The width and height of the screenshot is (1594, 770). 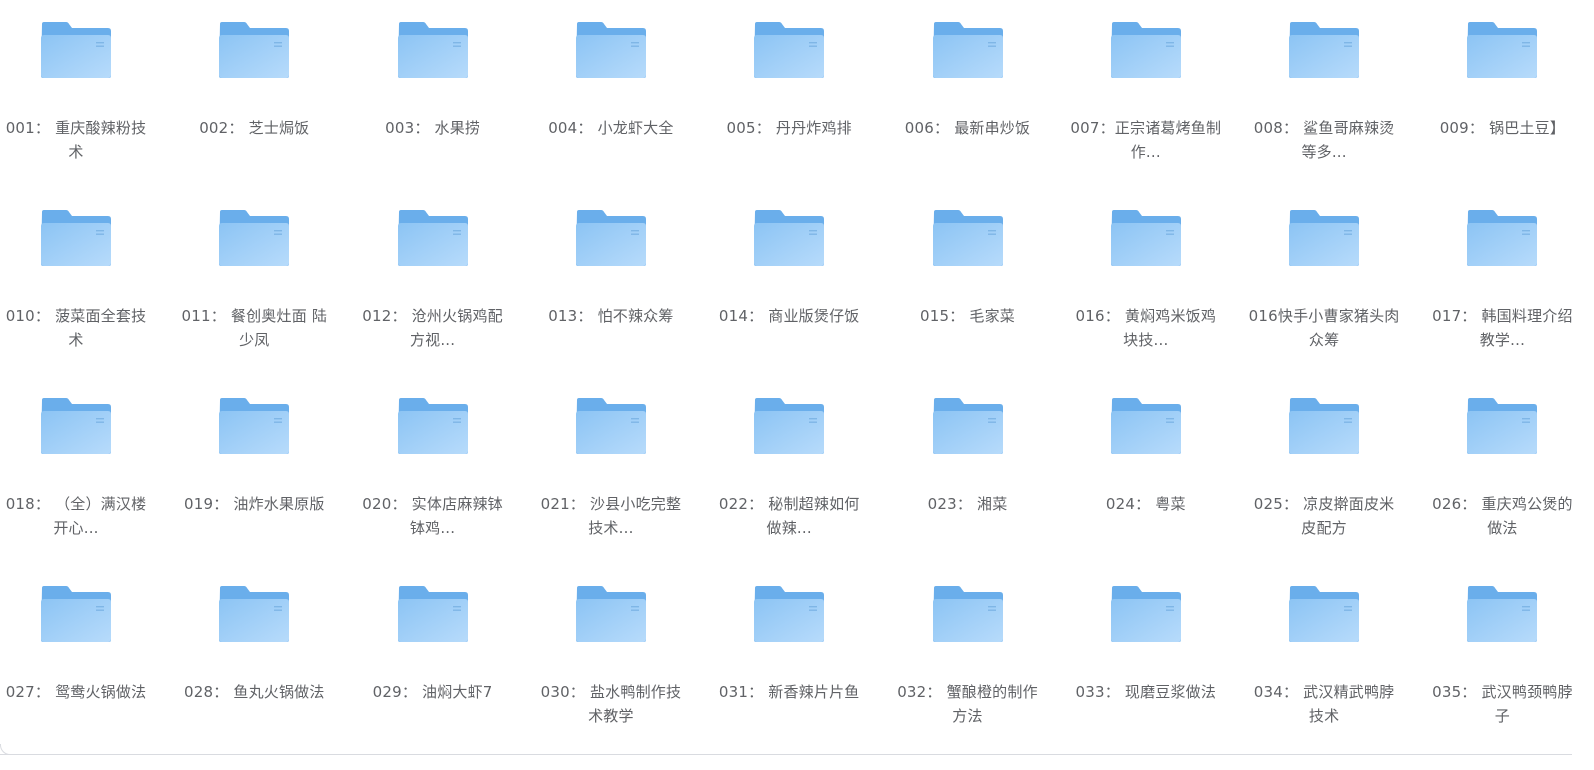 I want to click on folder-item-04: 004： 小龙虾大全, so click(x=624, y=94).